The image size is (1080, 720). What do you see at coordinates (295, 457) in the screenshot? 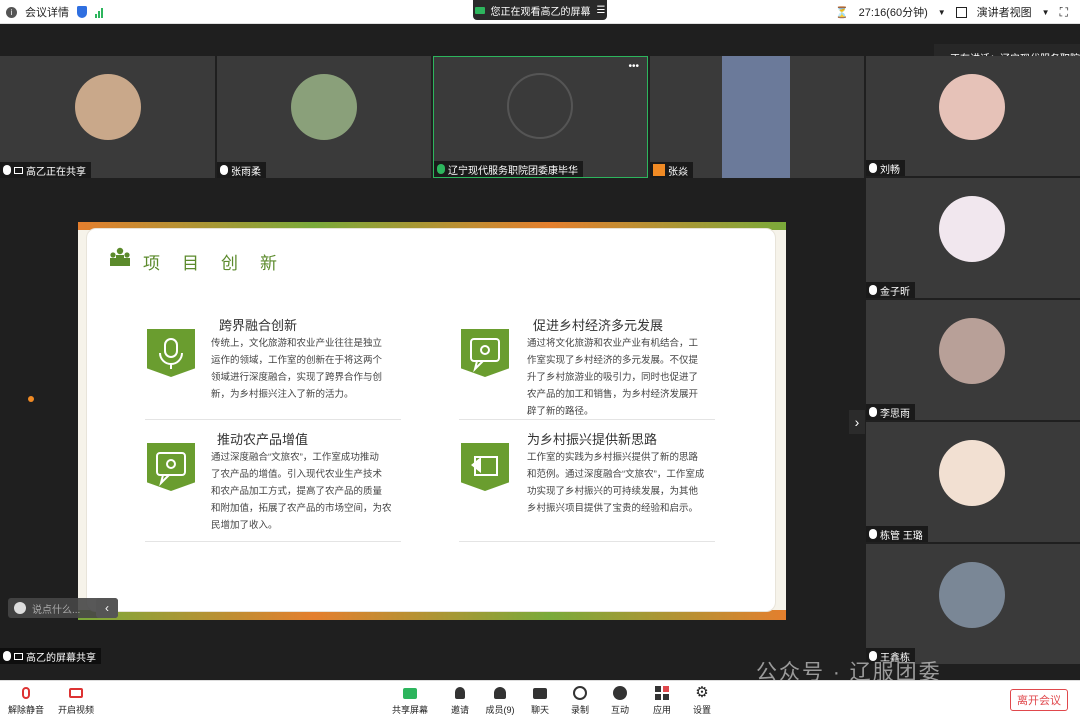
I see `feature-line: 通过深度融合“文旅农”，工作室成功推动` at bounding box center [295, 457].